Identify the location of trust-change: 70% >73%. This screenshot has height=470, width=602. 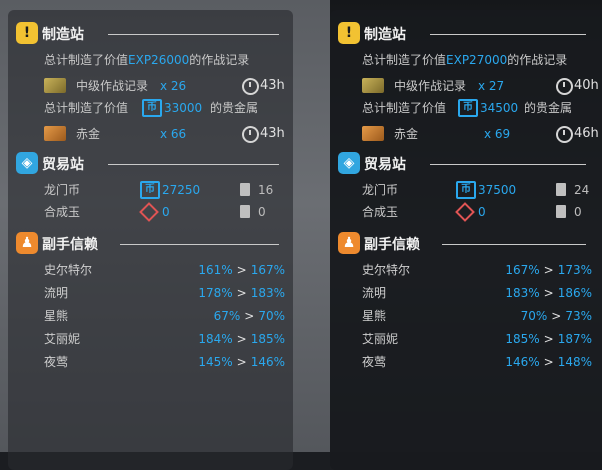
(556, 316).